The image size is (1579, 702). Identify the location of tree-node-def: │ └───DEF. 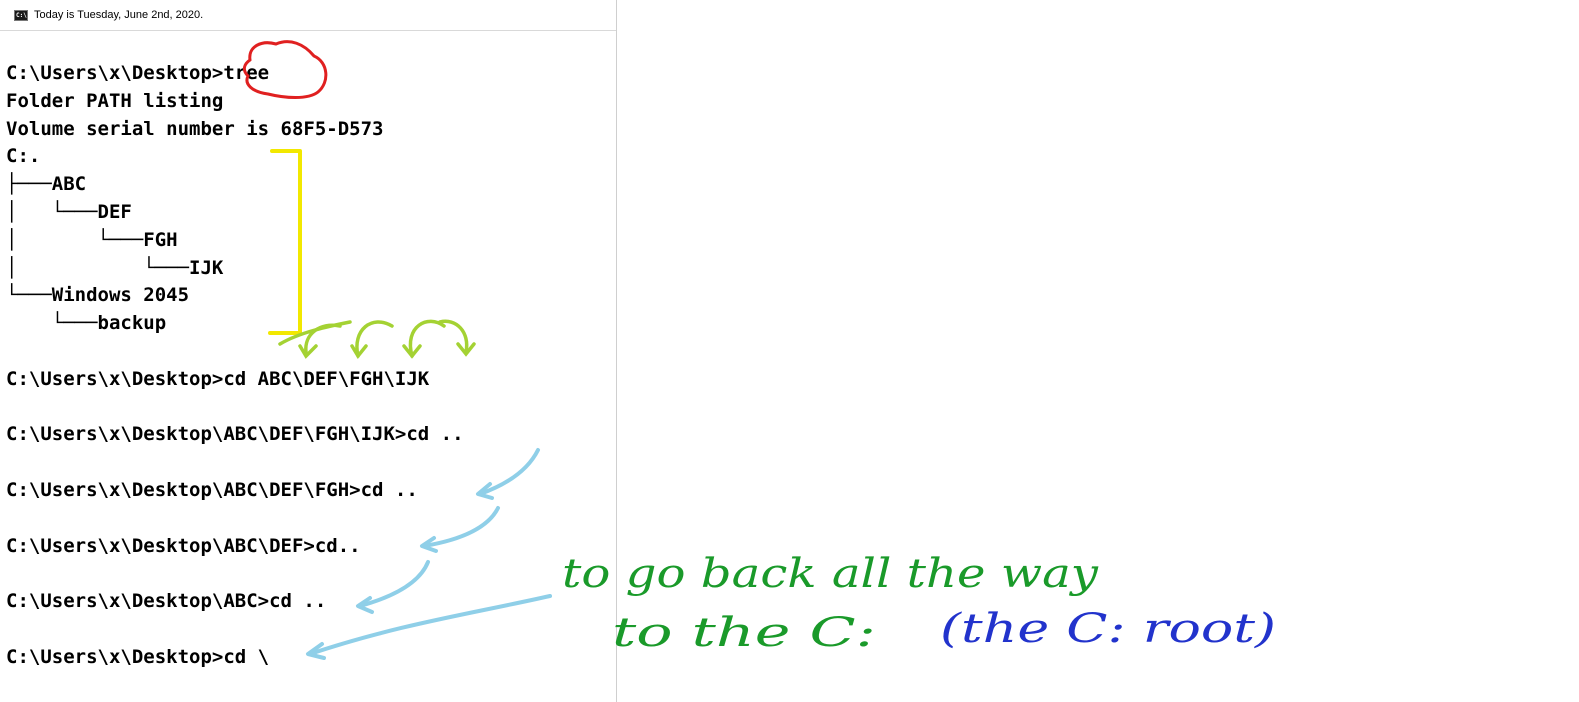
(69, 211).